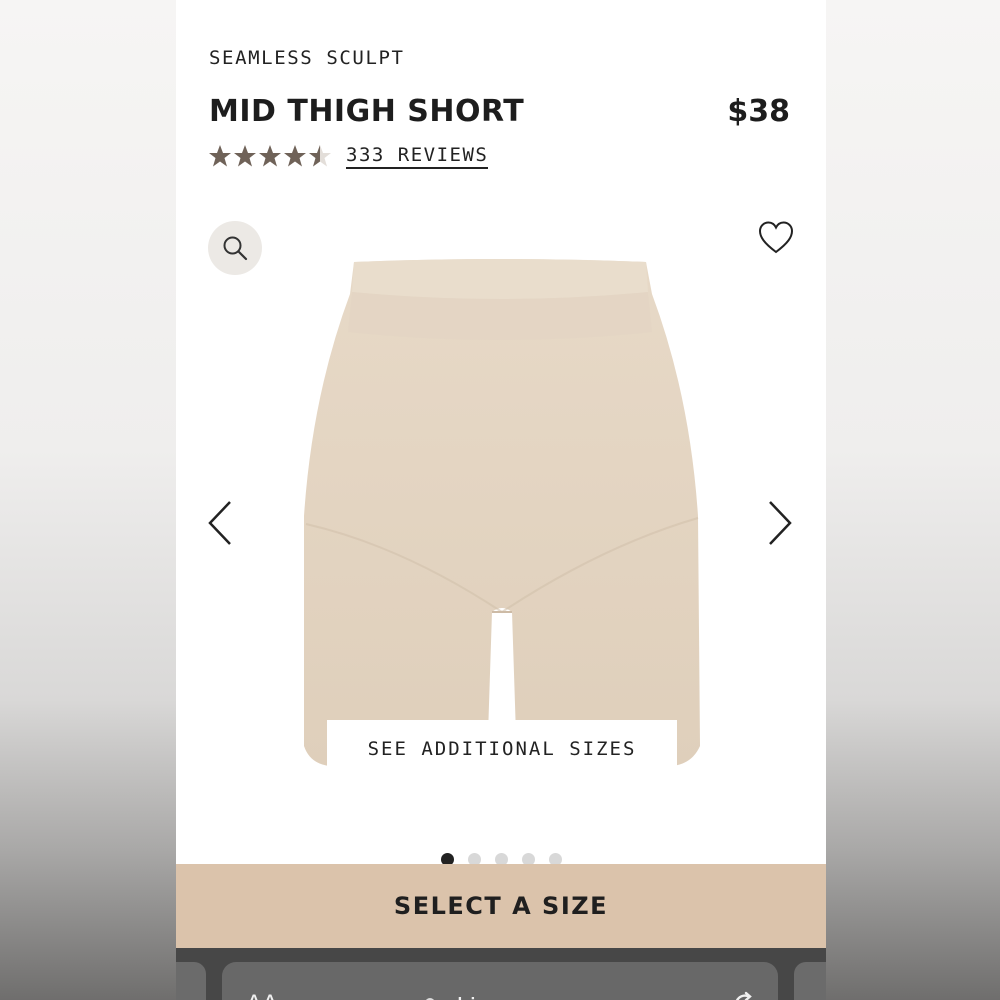 The width and height of the screenshot is (1000, 1000). What do you see at coordinates (745, 995) in the screenshot?
I see `reload-icon` at bounding box center [745, 995].